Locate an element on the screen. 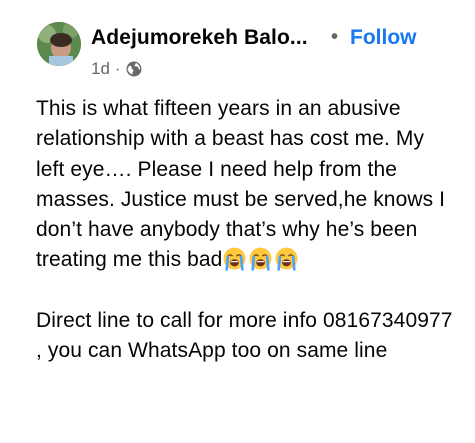 The width and height of the screenshot is (475, 443). timestamp: 1d is located at coordinates (100, 69).